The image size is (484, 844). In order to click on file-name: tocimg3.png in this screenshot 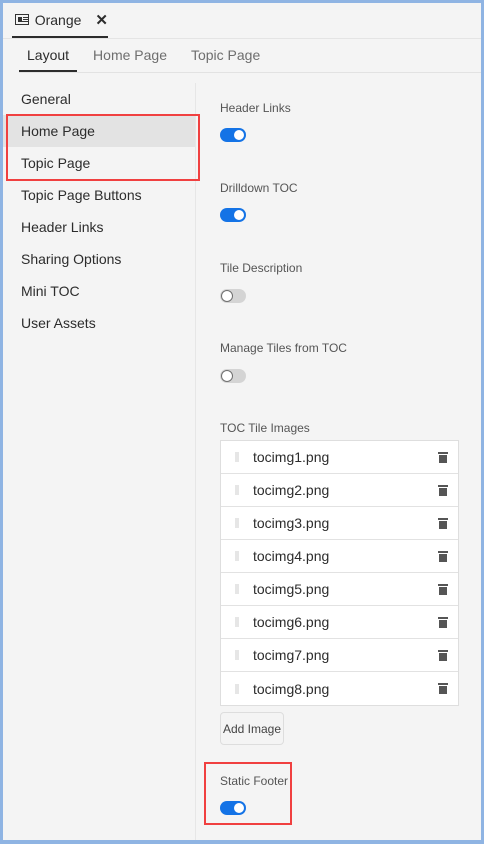, I will do `click(291, 523)`.